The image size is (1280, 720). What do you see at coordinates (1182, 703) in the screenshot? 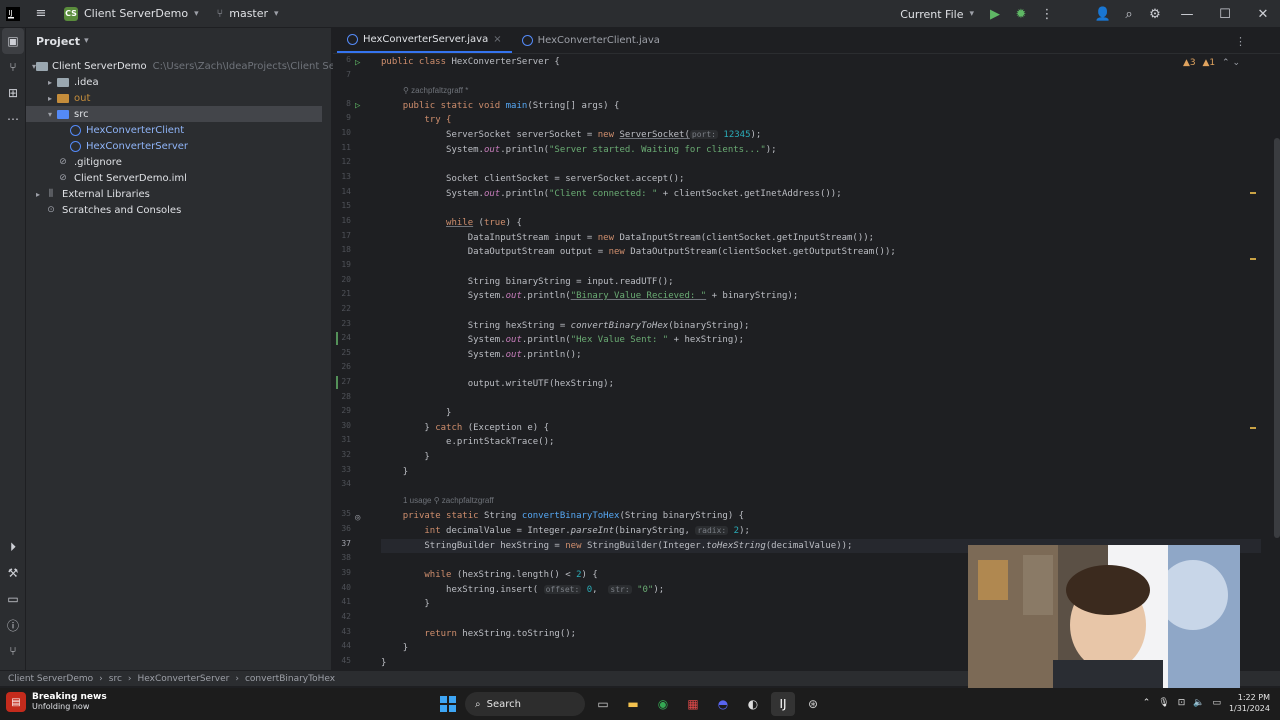
I see `network-icon: ⊡` at bounding box center [1182, 703].